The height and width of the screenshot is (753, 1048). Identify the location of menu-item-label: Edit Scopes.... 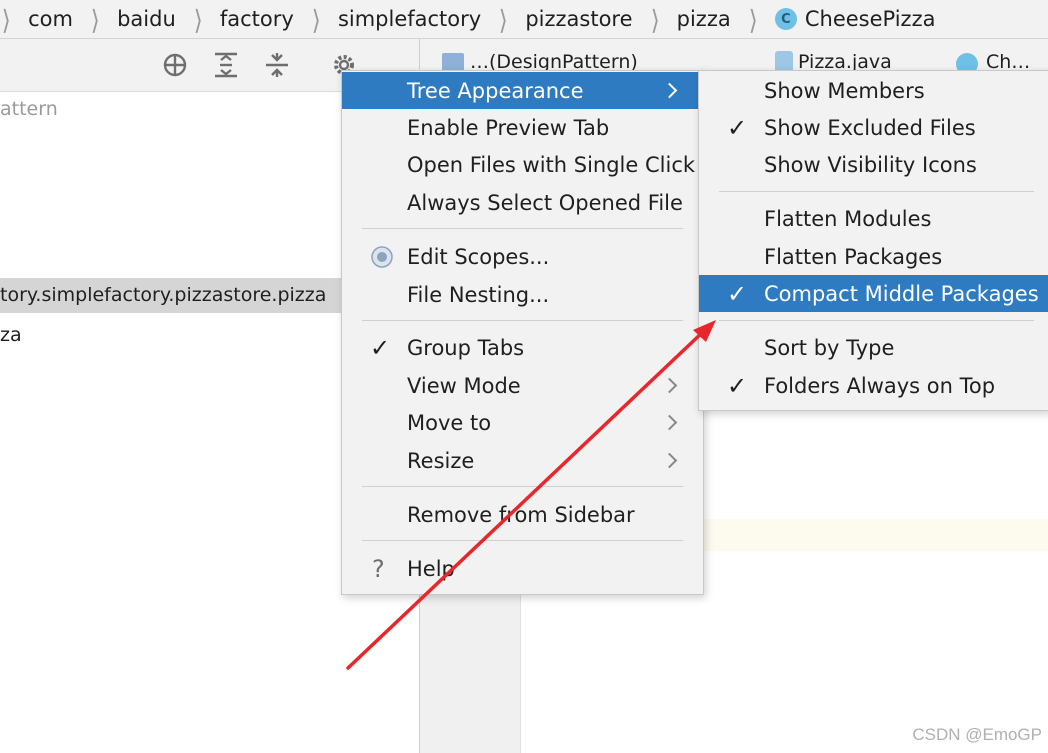
(478, 256).